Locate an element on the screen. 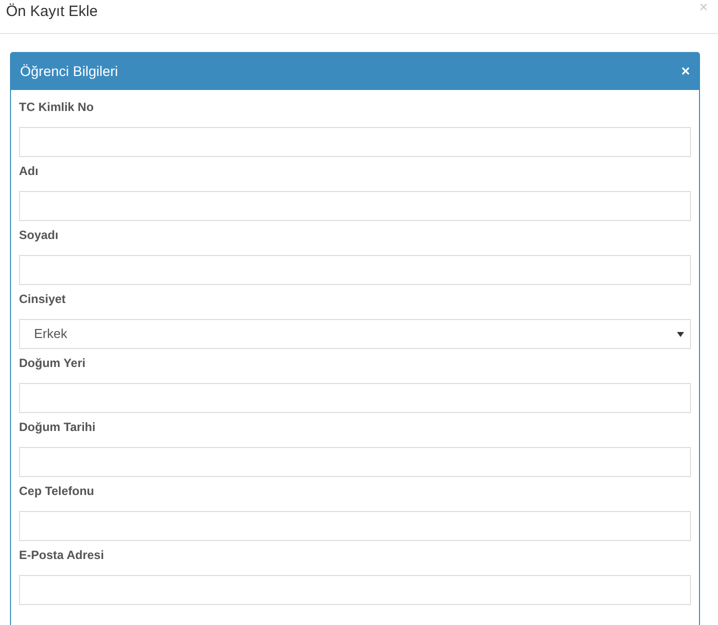  select-field: Erkek is located at coordinates (355, 334).